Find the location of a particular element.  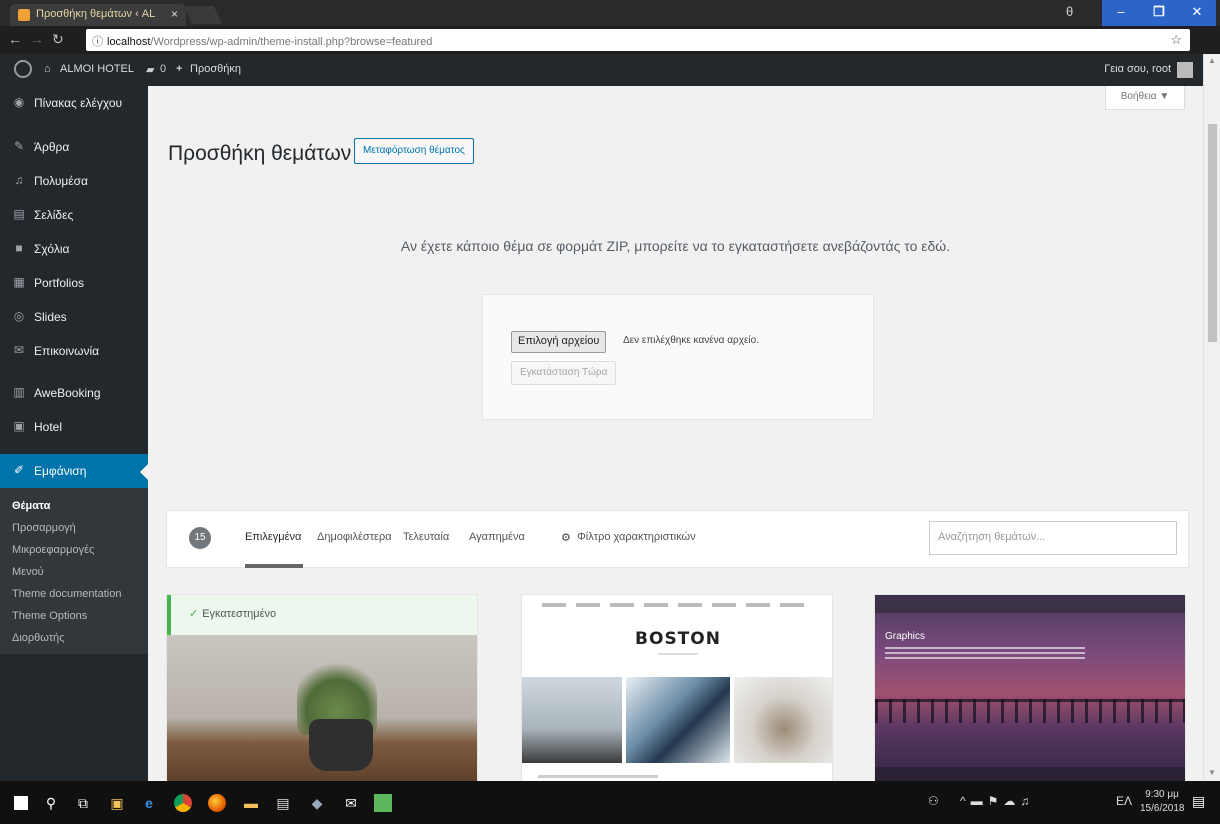

comments-count: 0 is located at coordinates (163, 69).